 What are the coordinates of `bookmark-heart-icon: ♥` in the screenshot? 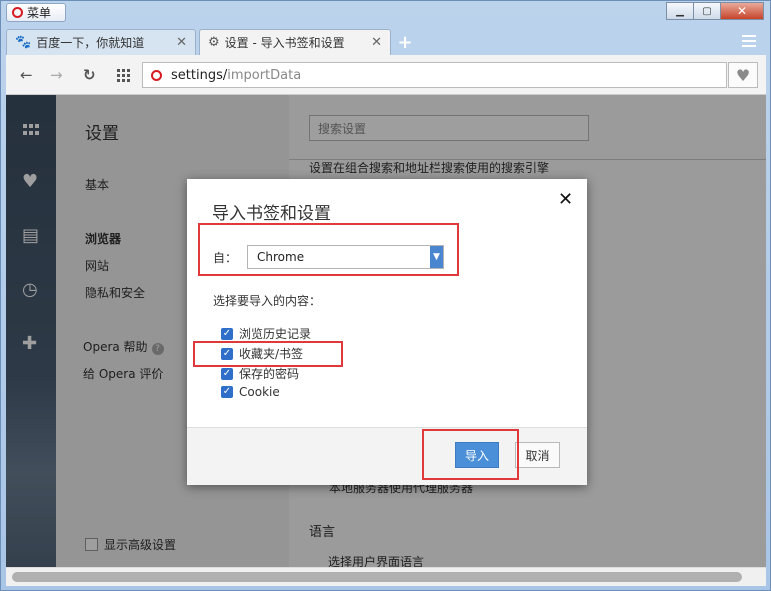 It's located at (743, 75).